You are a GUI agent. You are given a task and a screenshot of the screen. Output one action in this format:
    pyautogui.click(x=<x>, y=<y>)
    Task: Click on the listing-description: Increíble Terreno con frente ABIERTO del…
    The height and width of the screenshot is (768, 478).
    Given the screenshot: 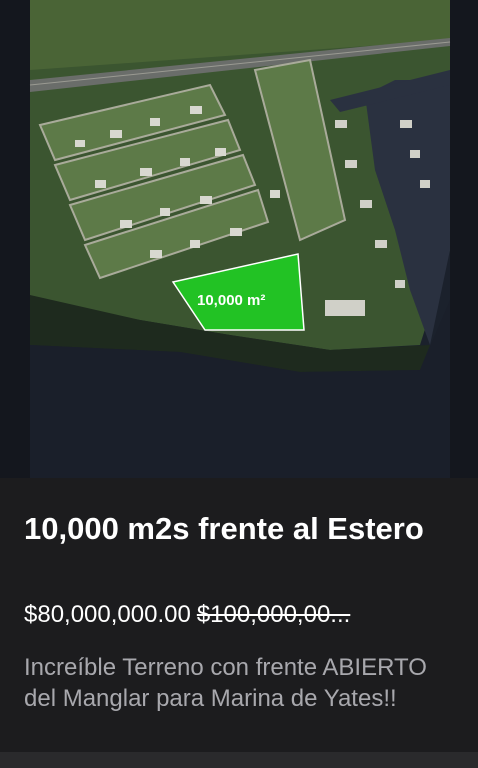 What is the action you would take?
    pyautogui.click(x=225, y=683)
    